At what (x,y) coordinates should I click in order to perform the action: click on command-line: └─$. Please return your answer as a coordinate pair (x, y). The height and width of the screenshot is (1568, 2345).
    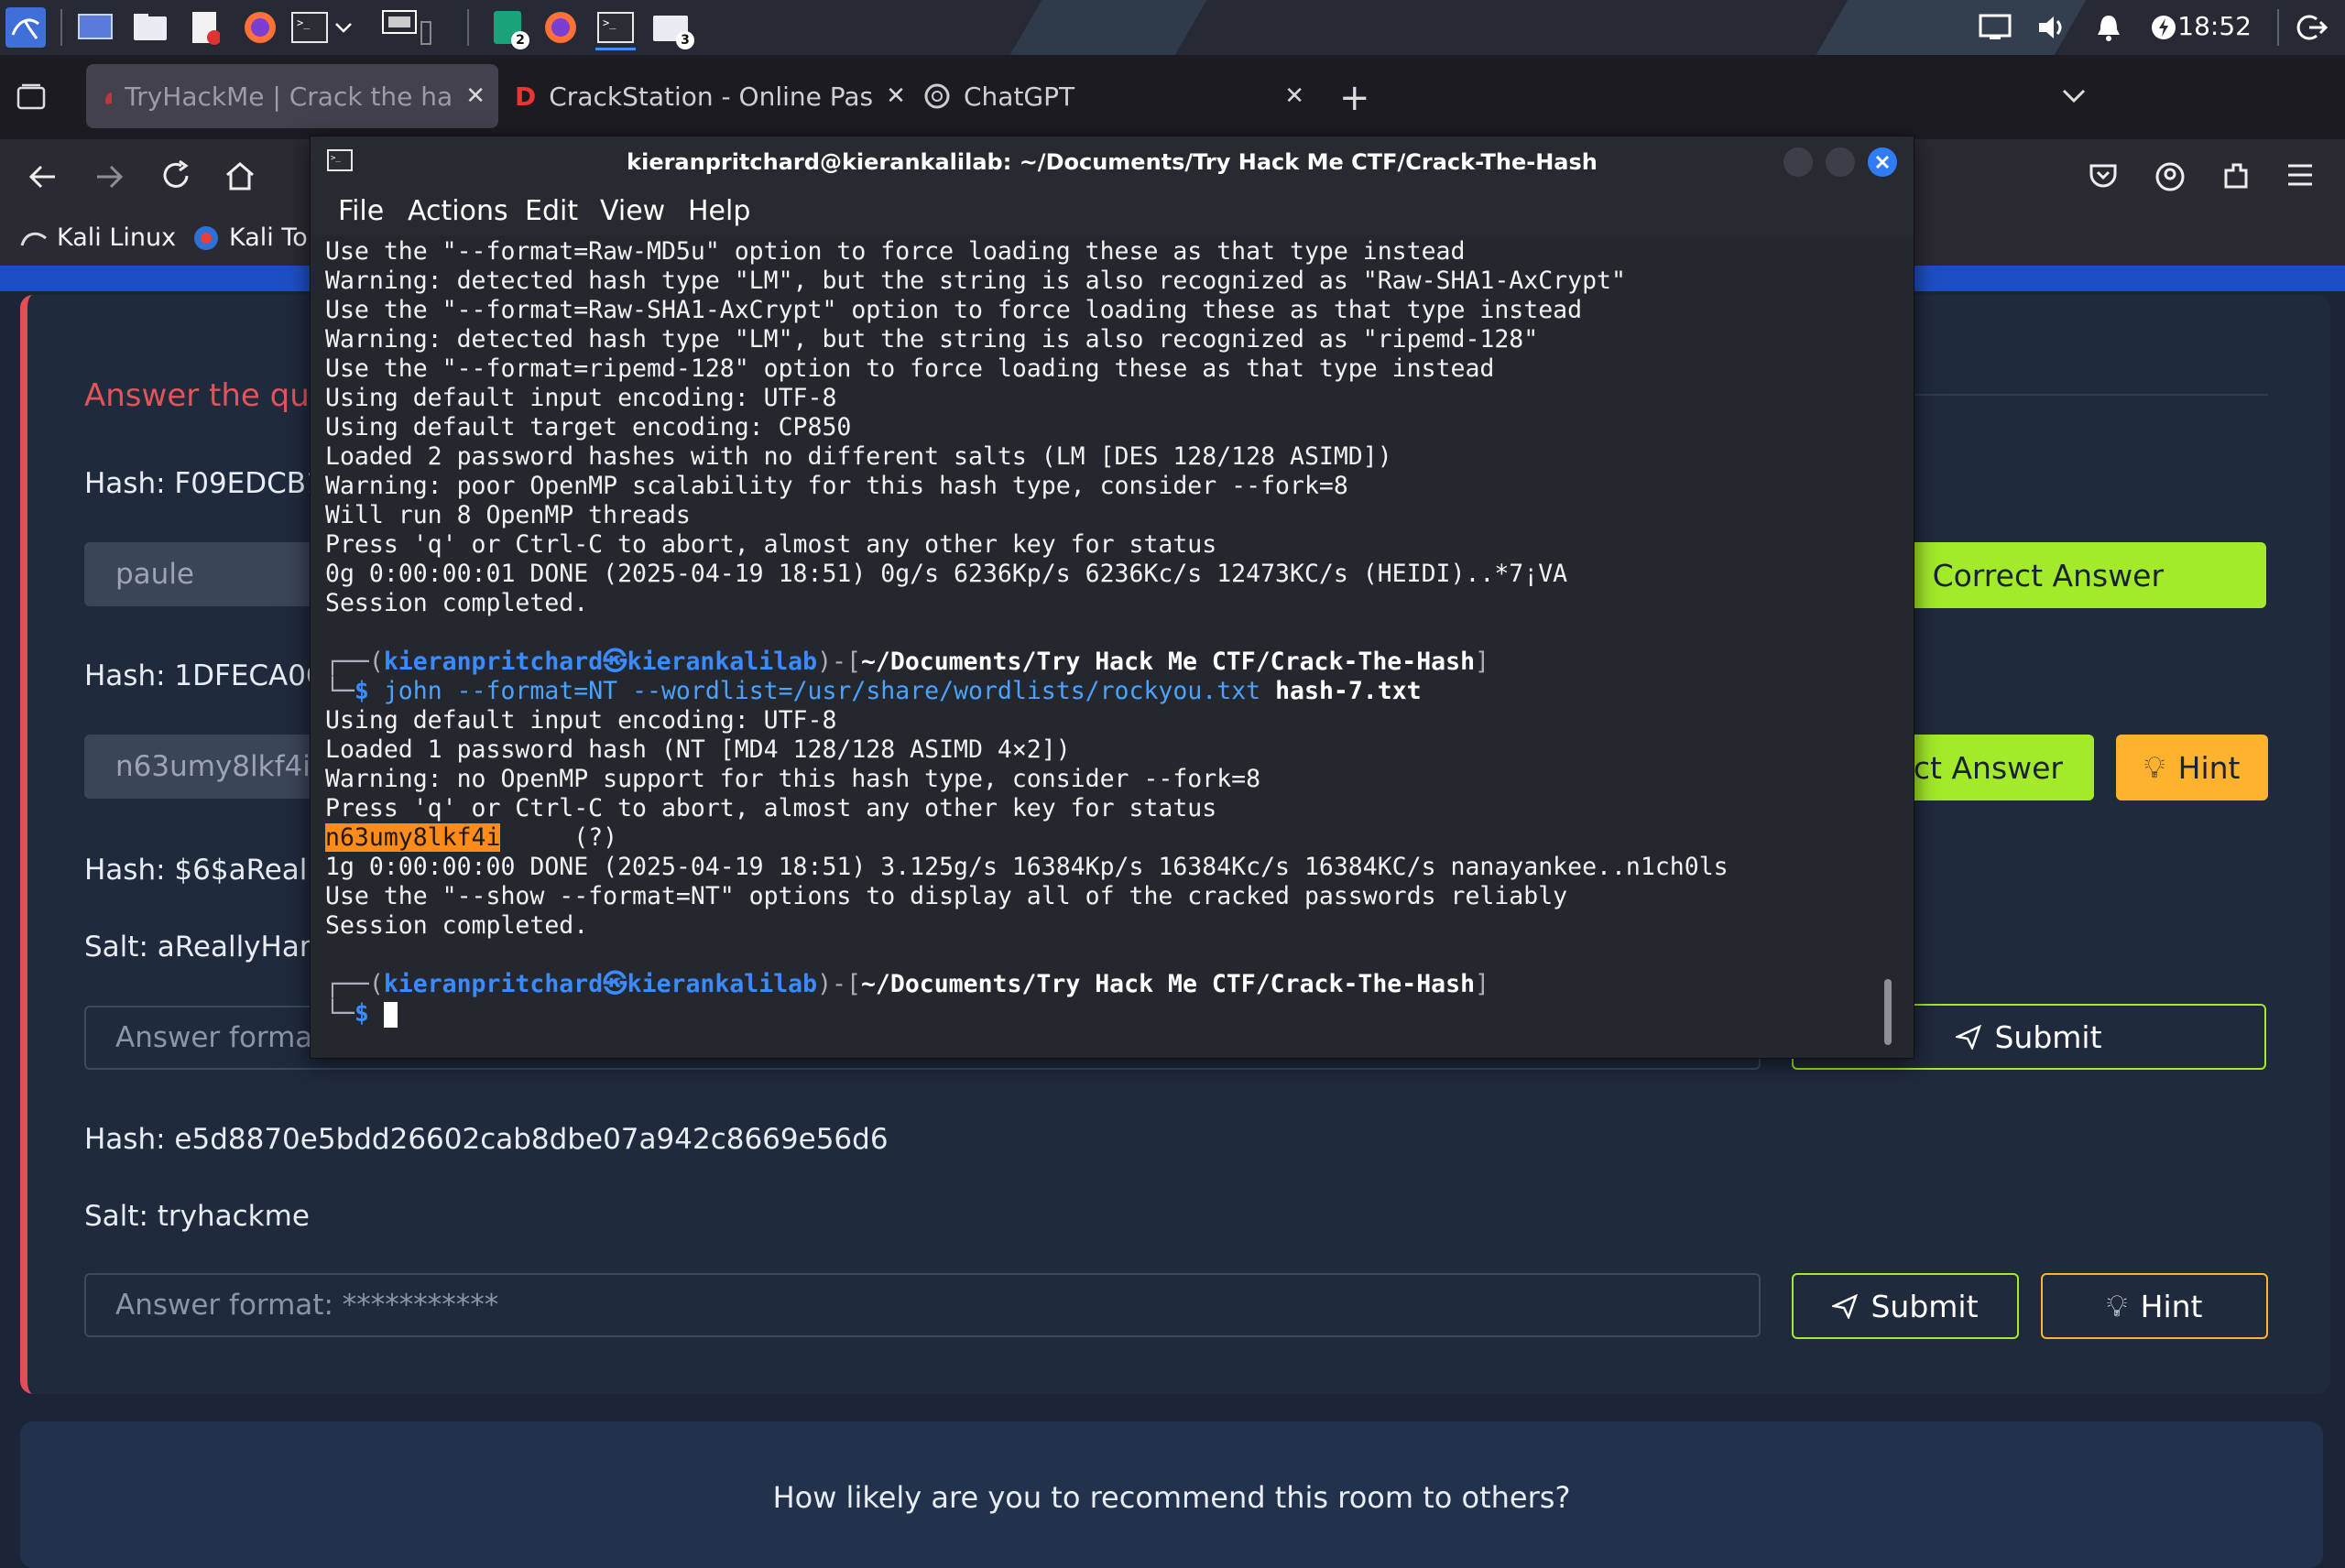
    Looking at the image, I should click on (1103, 1014).